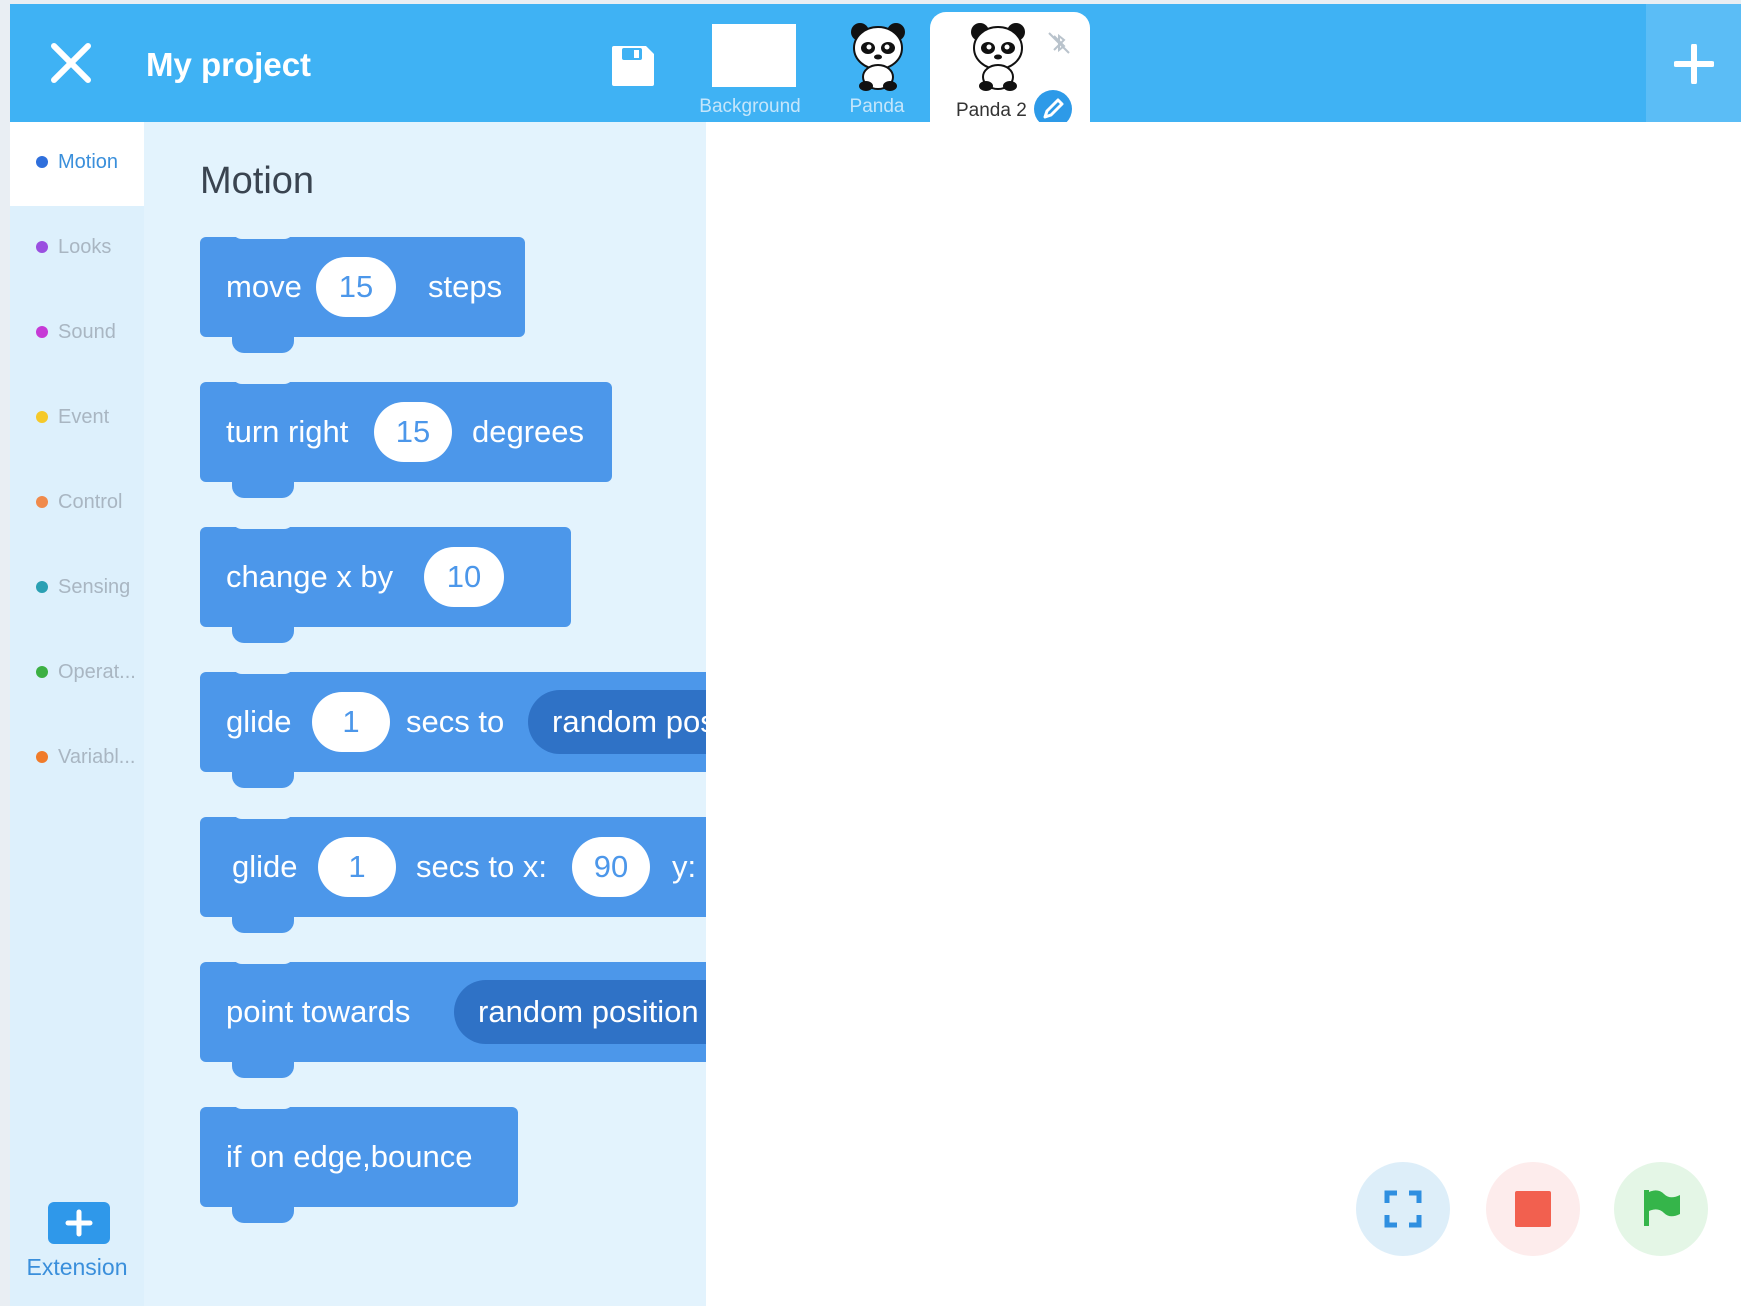 This screenshot has height=1306, width=1741. Describe the element at coordinates (310, 576) in the screenshot. I see `block-label: change x by` at that location.